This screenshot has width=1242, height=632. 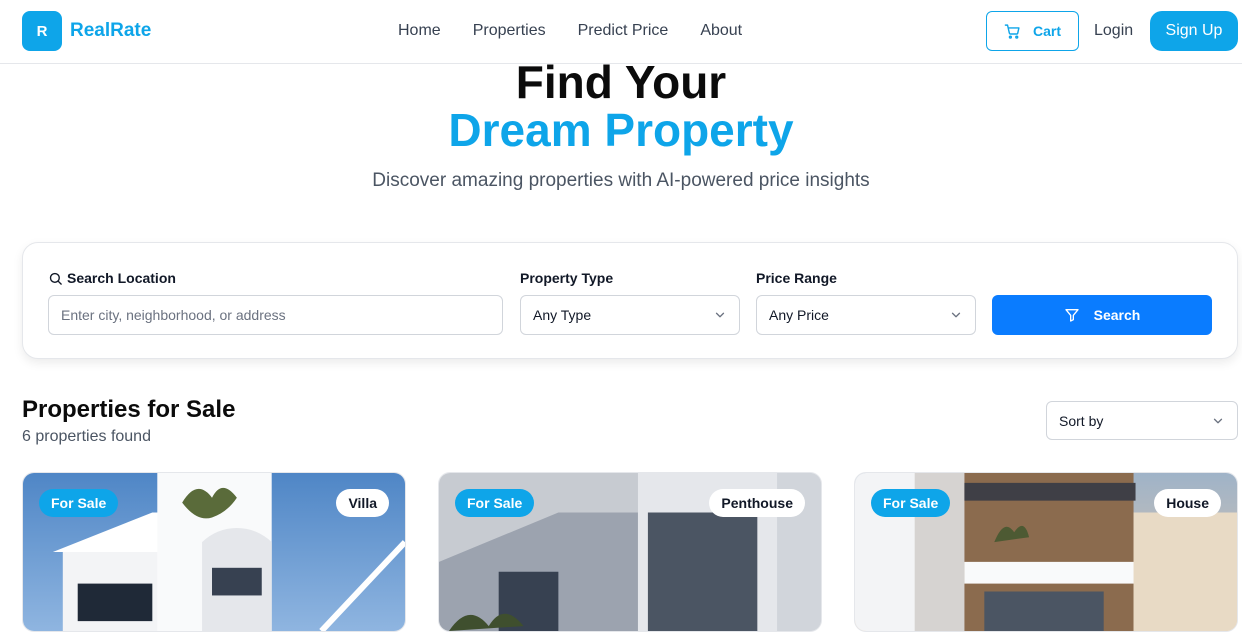 What do you see at coordinates (1081, 420) in the screenshot?
I see `sort-label: Sort by` at bounding box center [1081, 420].